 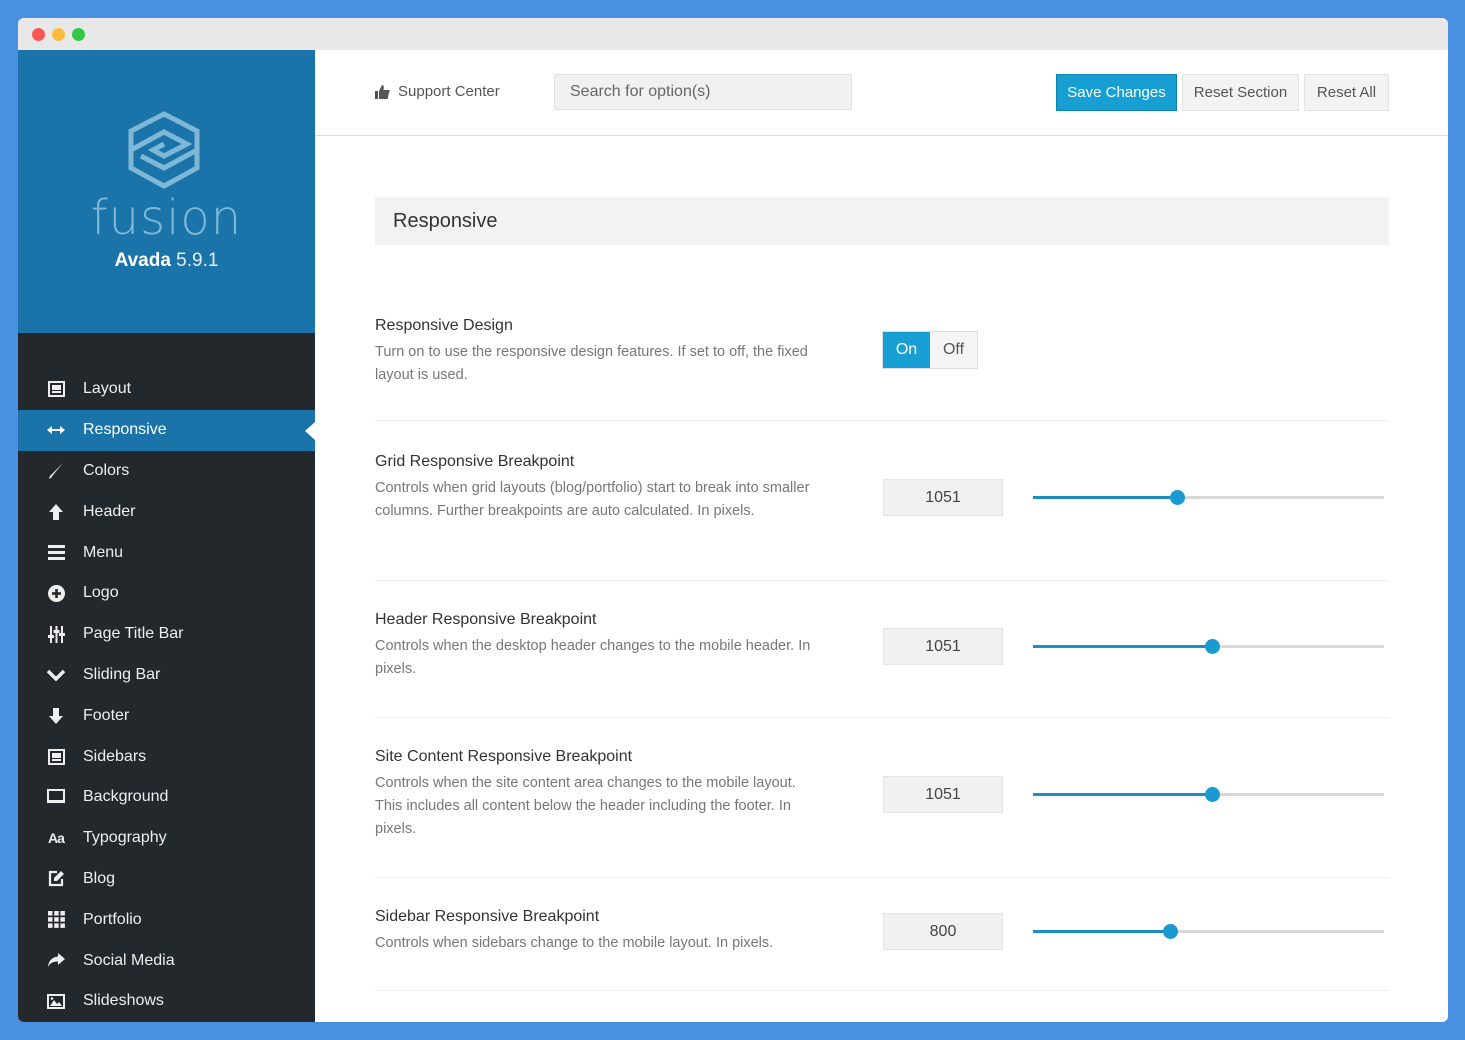 I want to click on support-center-label: Support Center, so click(x=449, y=91).